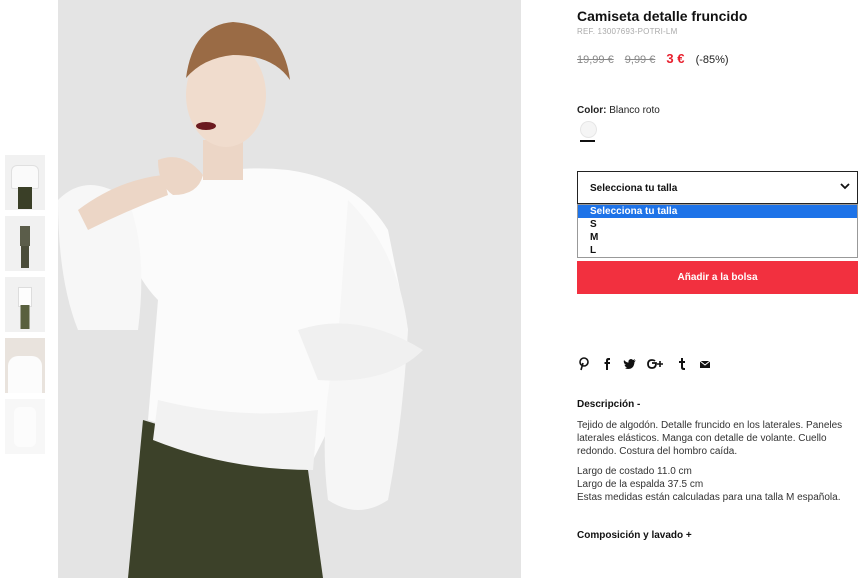 This screenshot has height=578, width=858. What do you see at coordinates (634, 188) in the screenshot?
I see `size-select-label: Selecciona tu talla` at bounding box center [634, 188].